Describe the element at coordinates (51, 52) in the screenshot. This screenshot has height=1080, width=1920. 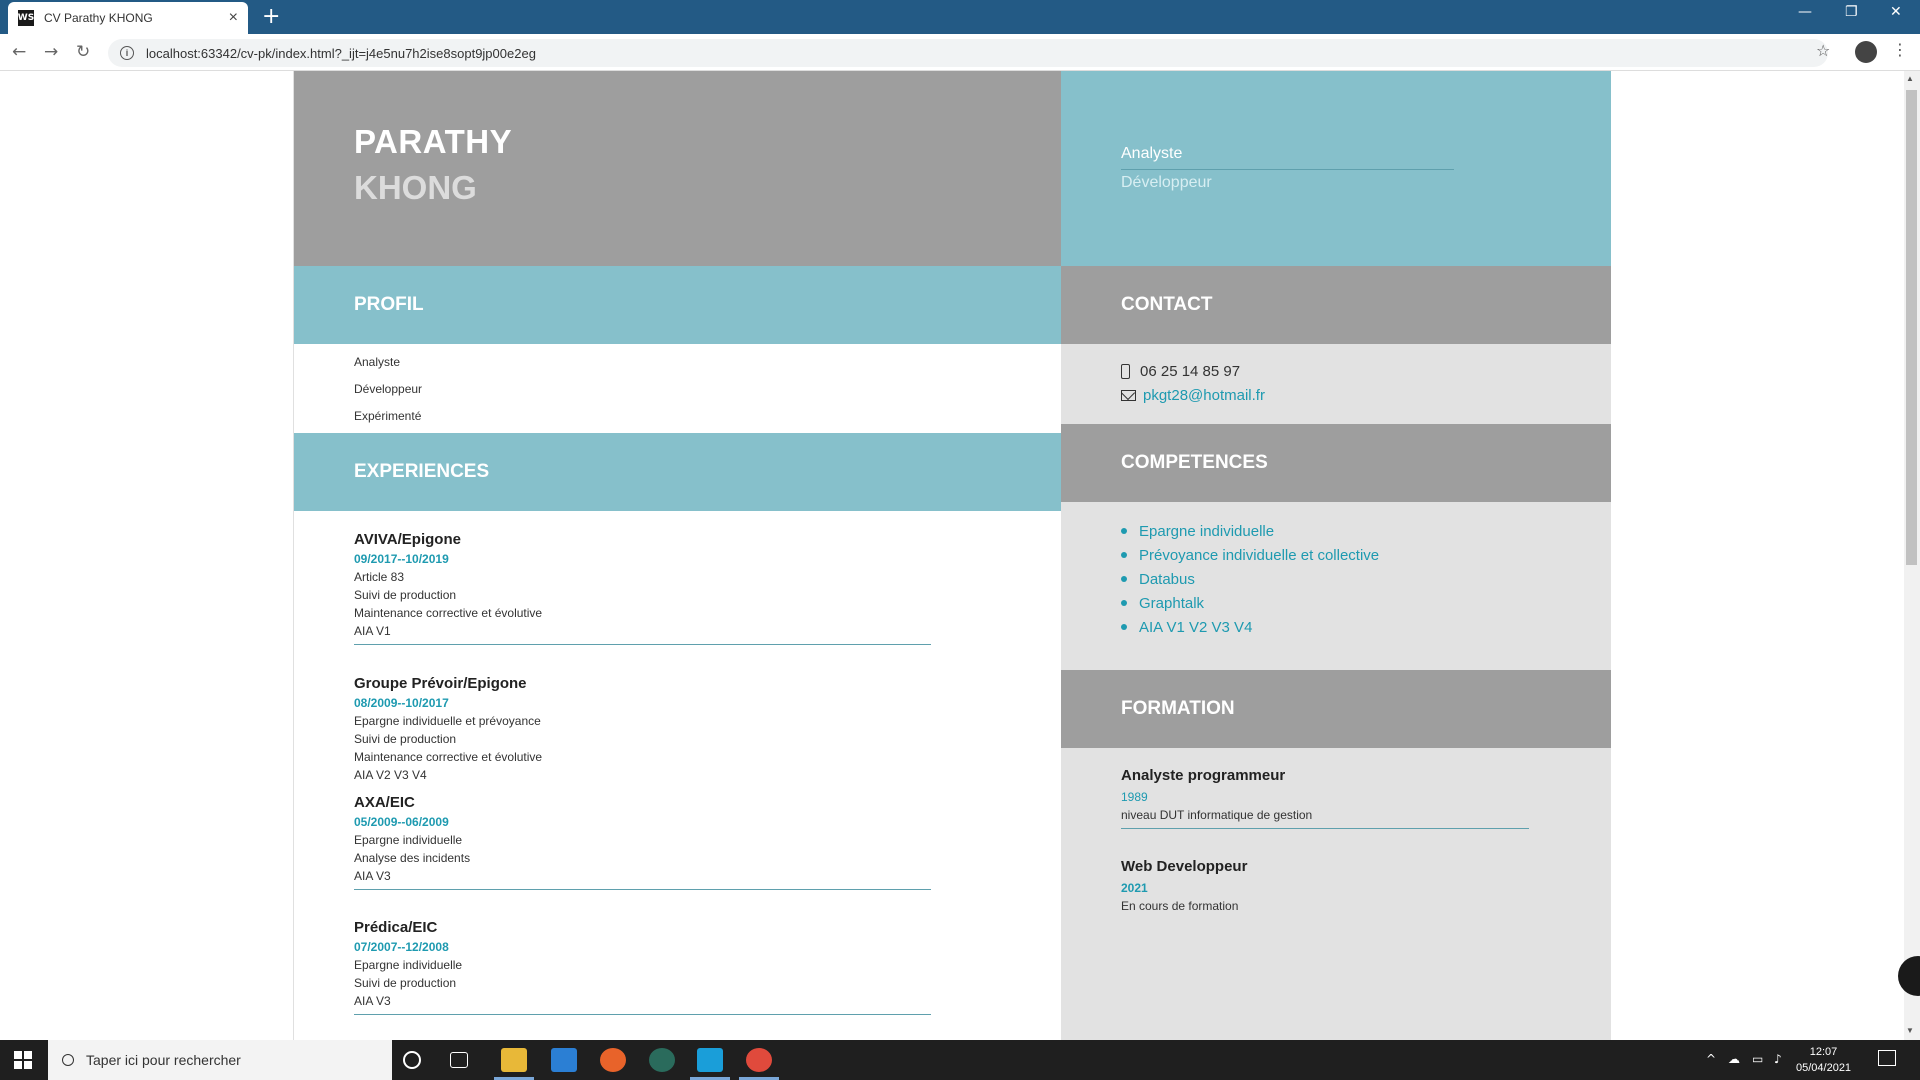
I see `forward-arrow-icon: →` at that location.